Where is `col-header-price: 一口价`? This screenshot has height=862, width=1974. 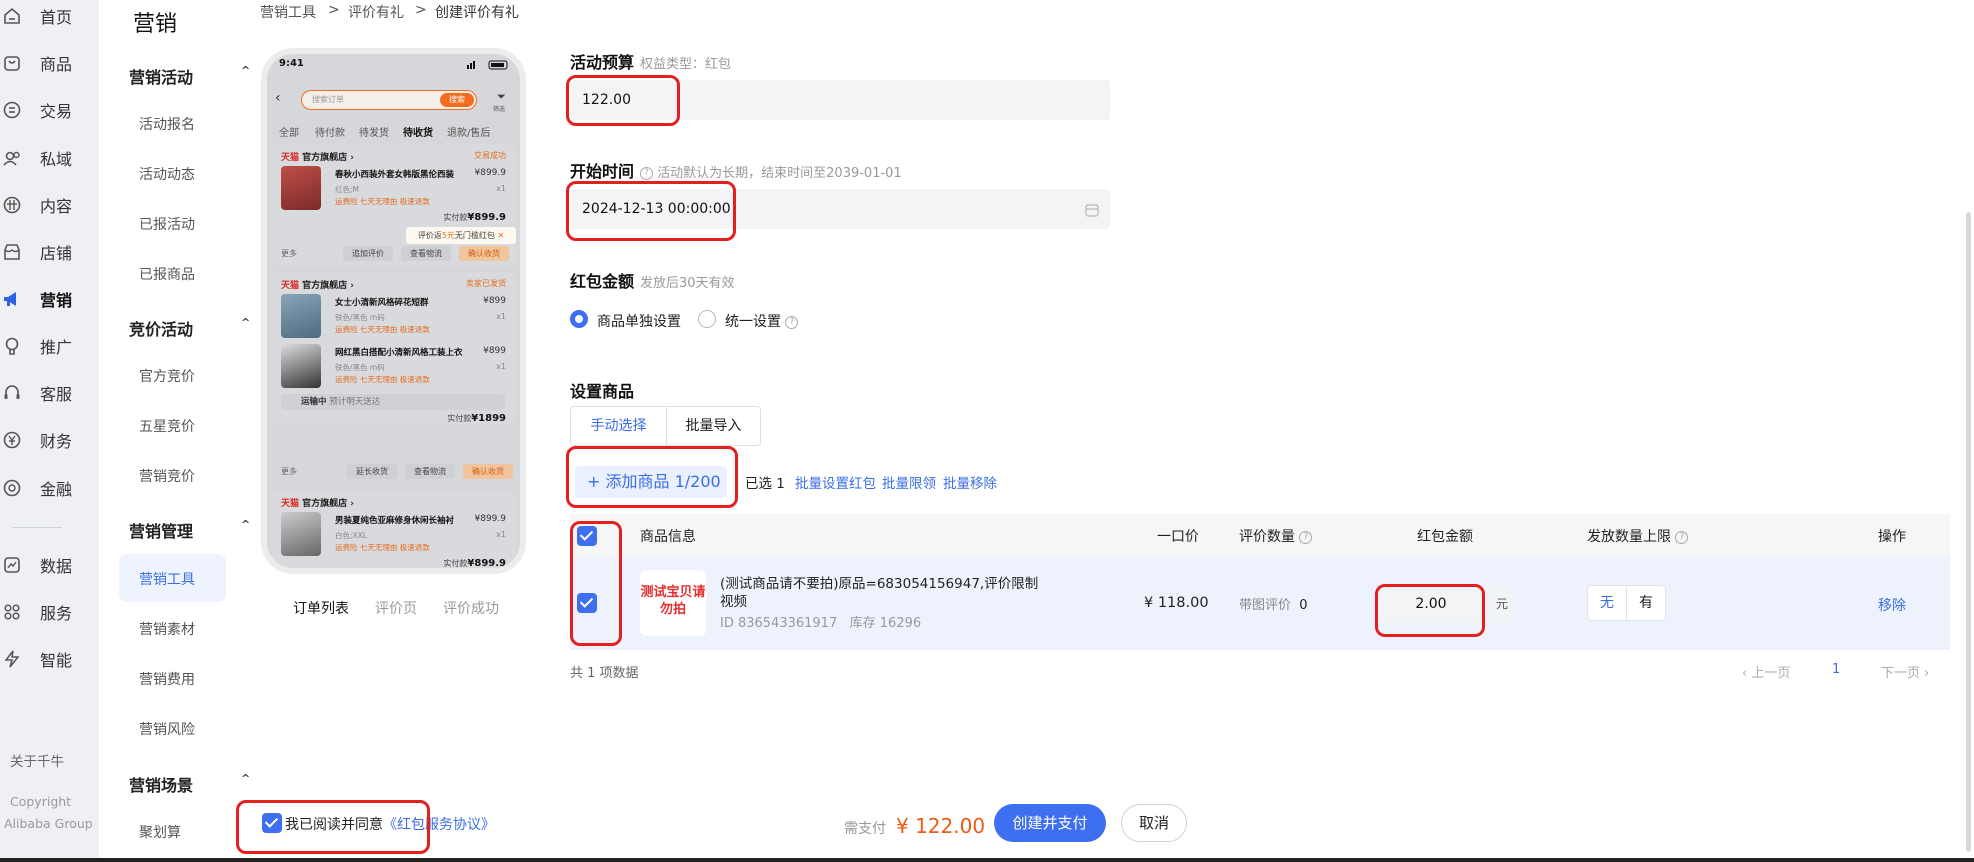
col-header-price: 一口价 is located at coordinates (1178, 537).